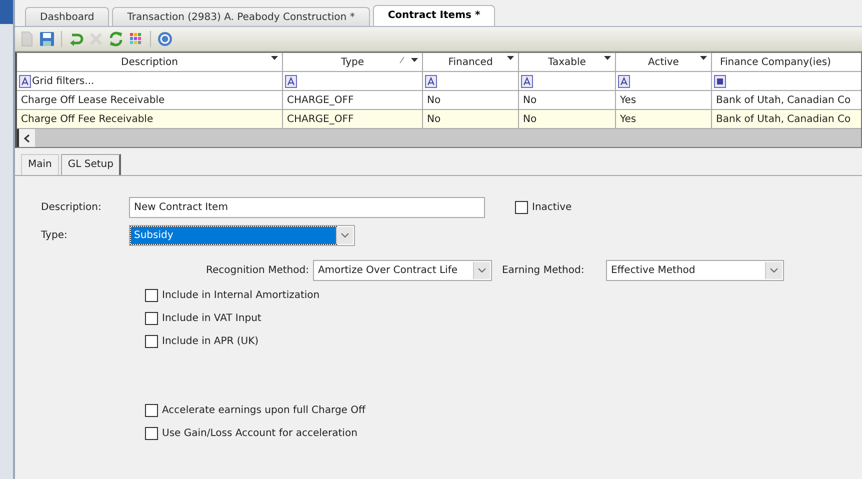 The image size is (862, 479). Describe the element at coordinates (241, 16) in the screenshot. I see `tab: Transaction (2983) A. Peabody Construction *` at that location.